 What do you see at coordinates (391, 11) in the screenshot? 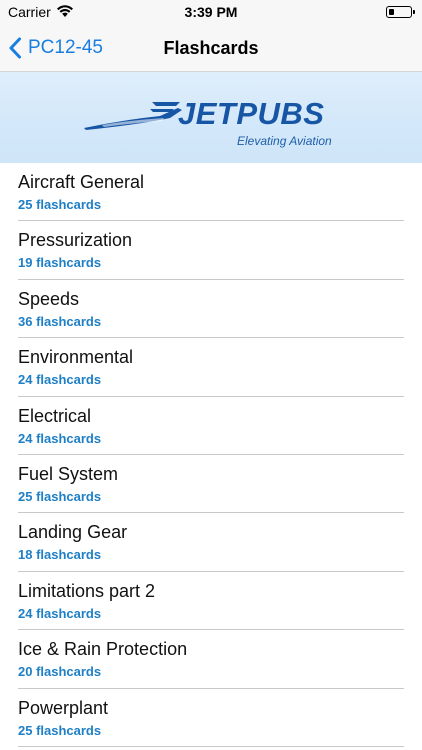
I see `battery-level` at bounding box center [391, 11].